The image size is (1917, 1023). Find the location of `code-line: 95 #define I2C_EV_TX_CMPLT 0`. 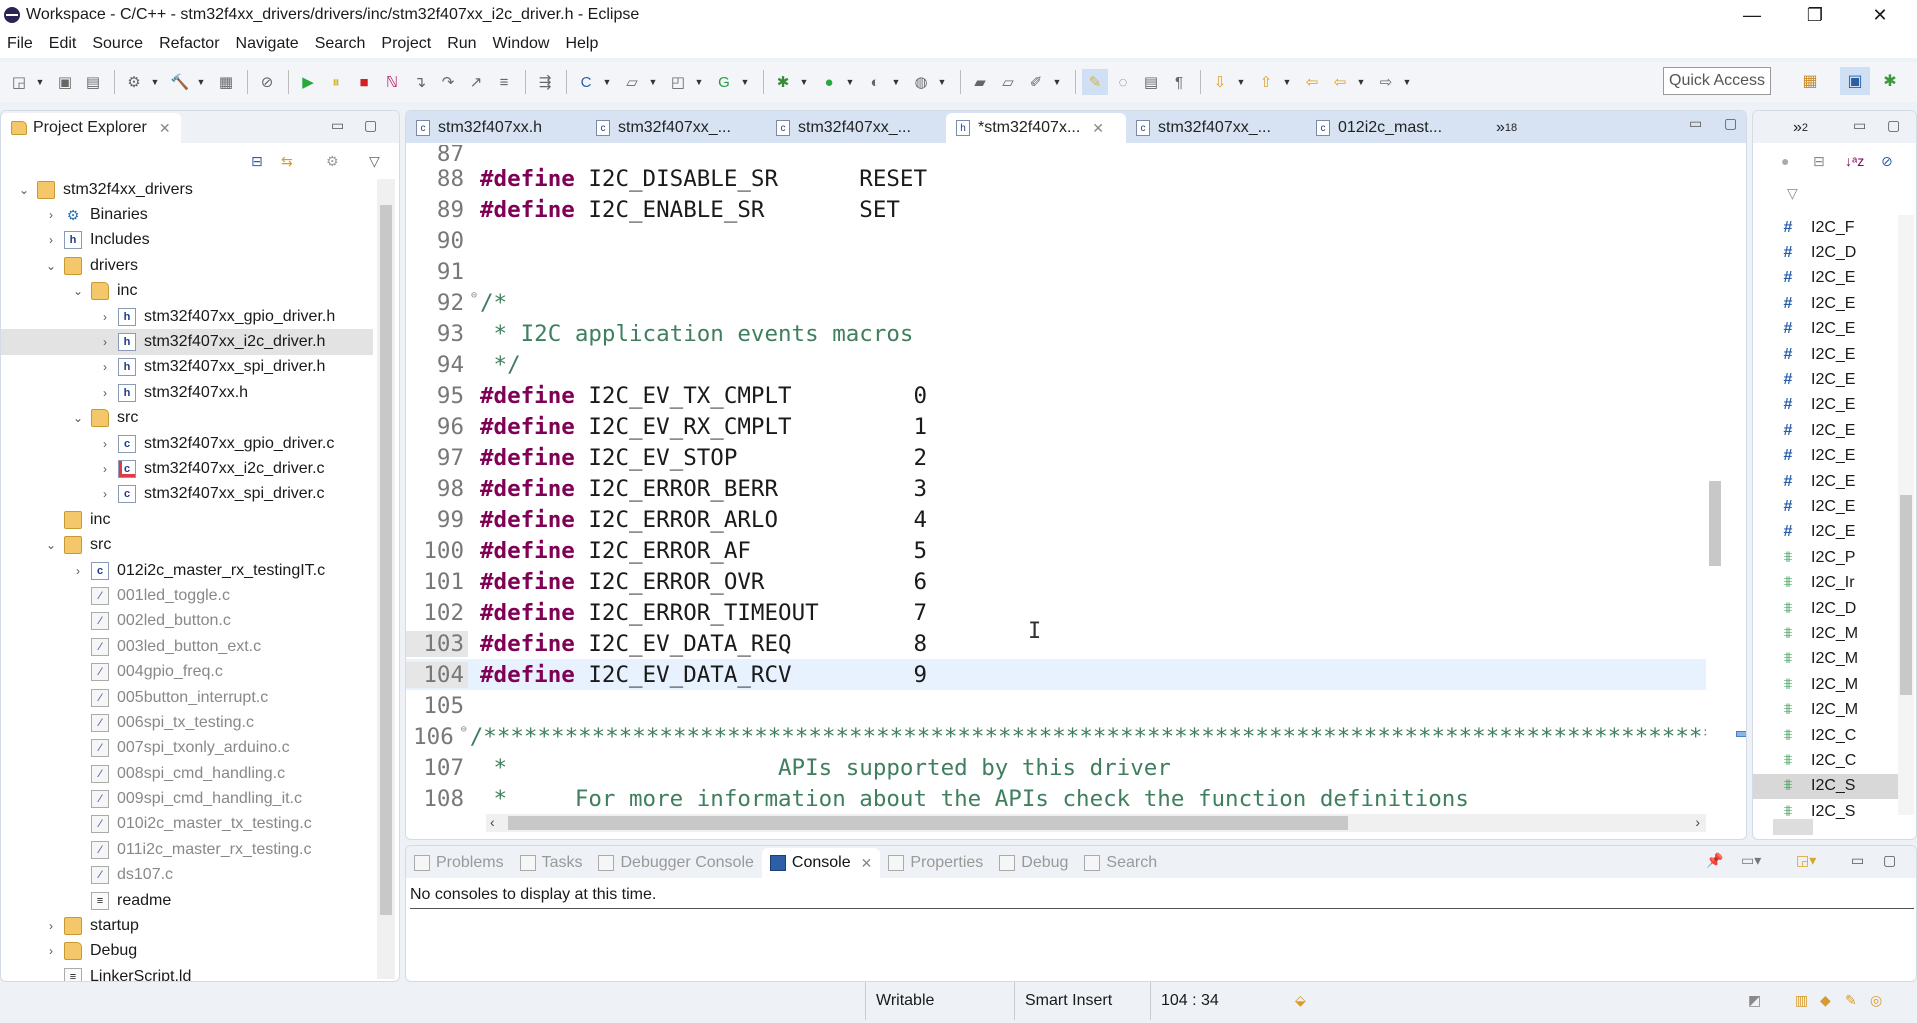

code-line: 95 #define I2C_EV_TX_CMPLT 0 is located at coordinates (1061, 395).